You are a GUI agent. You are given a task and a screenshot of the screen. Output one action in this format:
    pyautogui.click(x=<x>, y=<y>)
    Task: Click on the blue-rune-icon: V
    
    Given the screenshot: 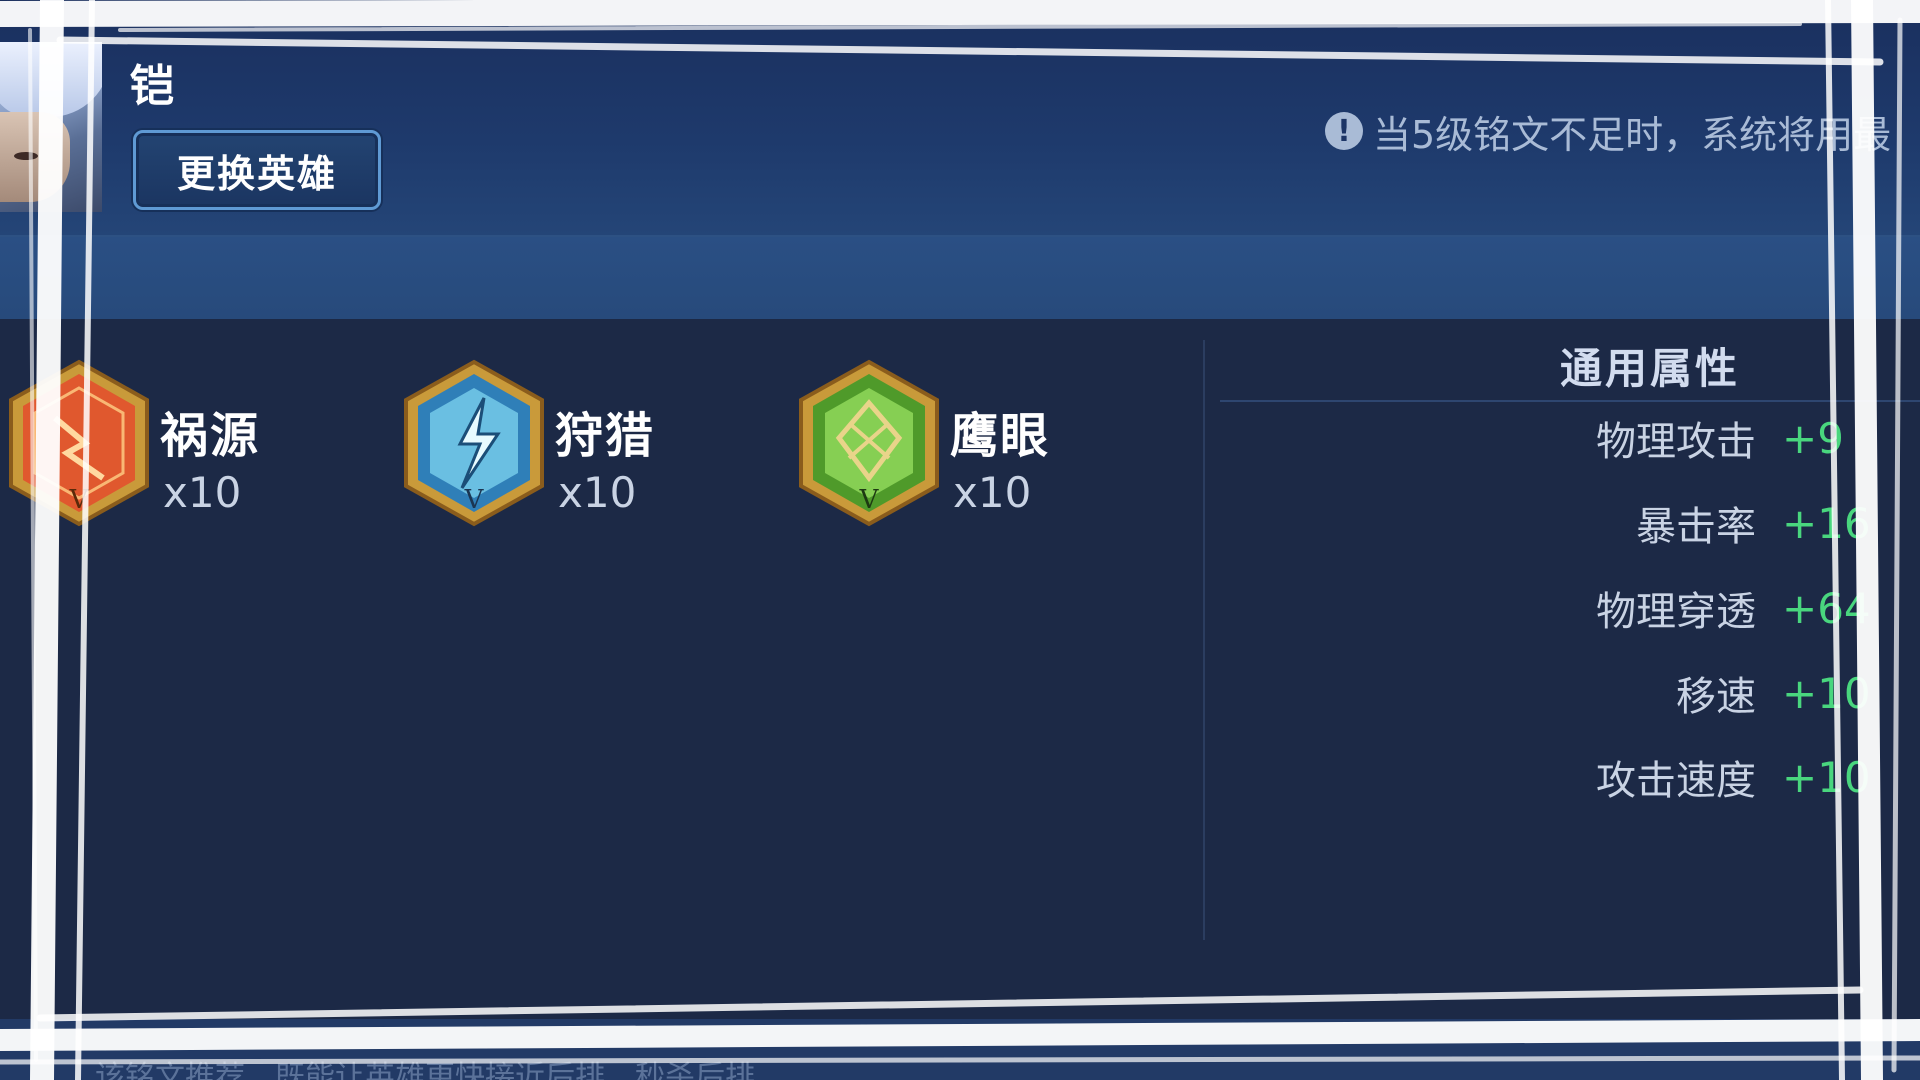 What is the action you would take?
    pyautogui.click(x=474, y=443)
    